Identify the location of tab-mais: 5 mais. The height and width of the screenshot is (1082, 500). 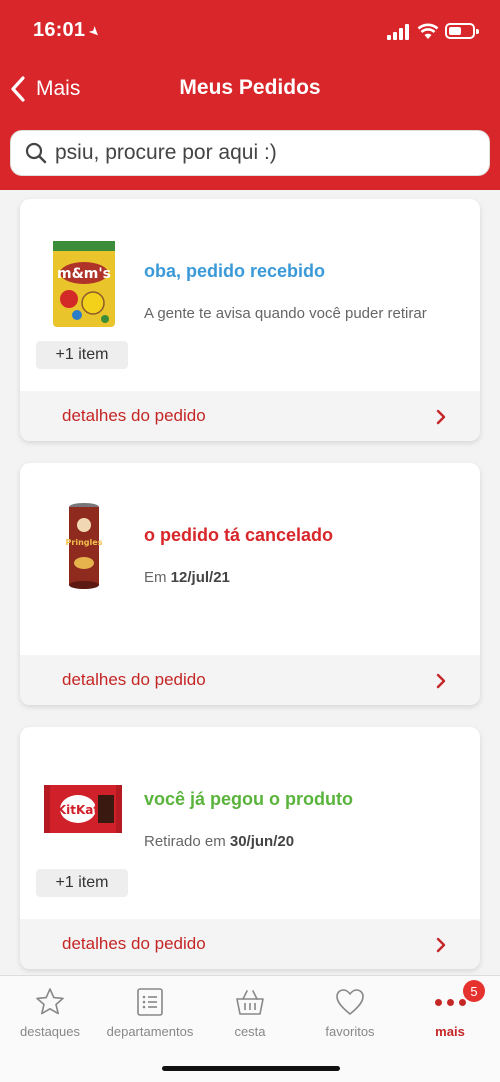
(450, 1009).